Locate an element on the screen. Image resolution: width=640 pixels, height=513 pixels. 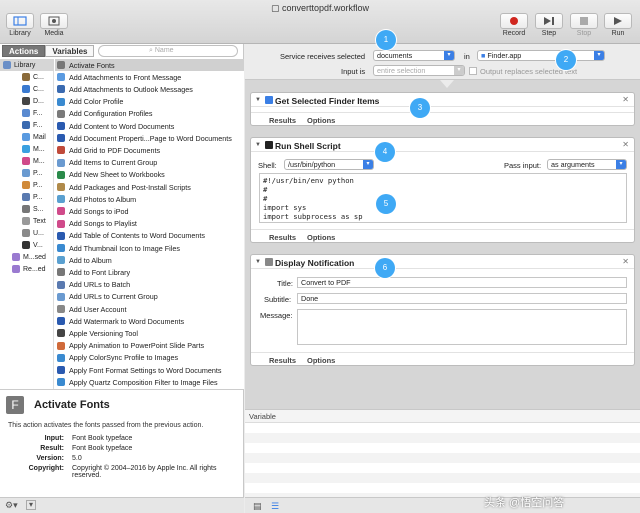
library-category-item: M...sed is located at coordinates (27, 257).